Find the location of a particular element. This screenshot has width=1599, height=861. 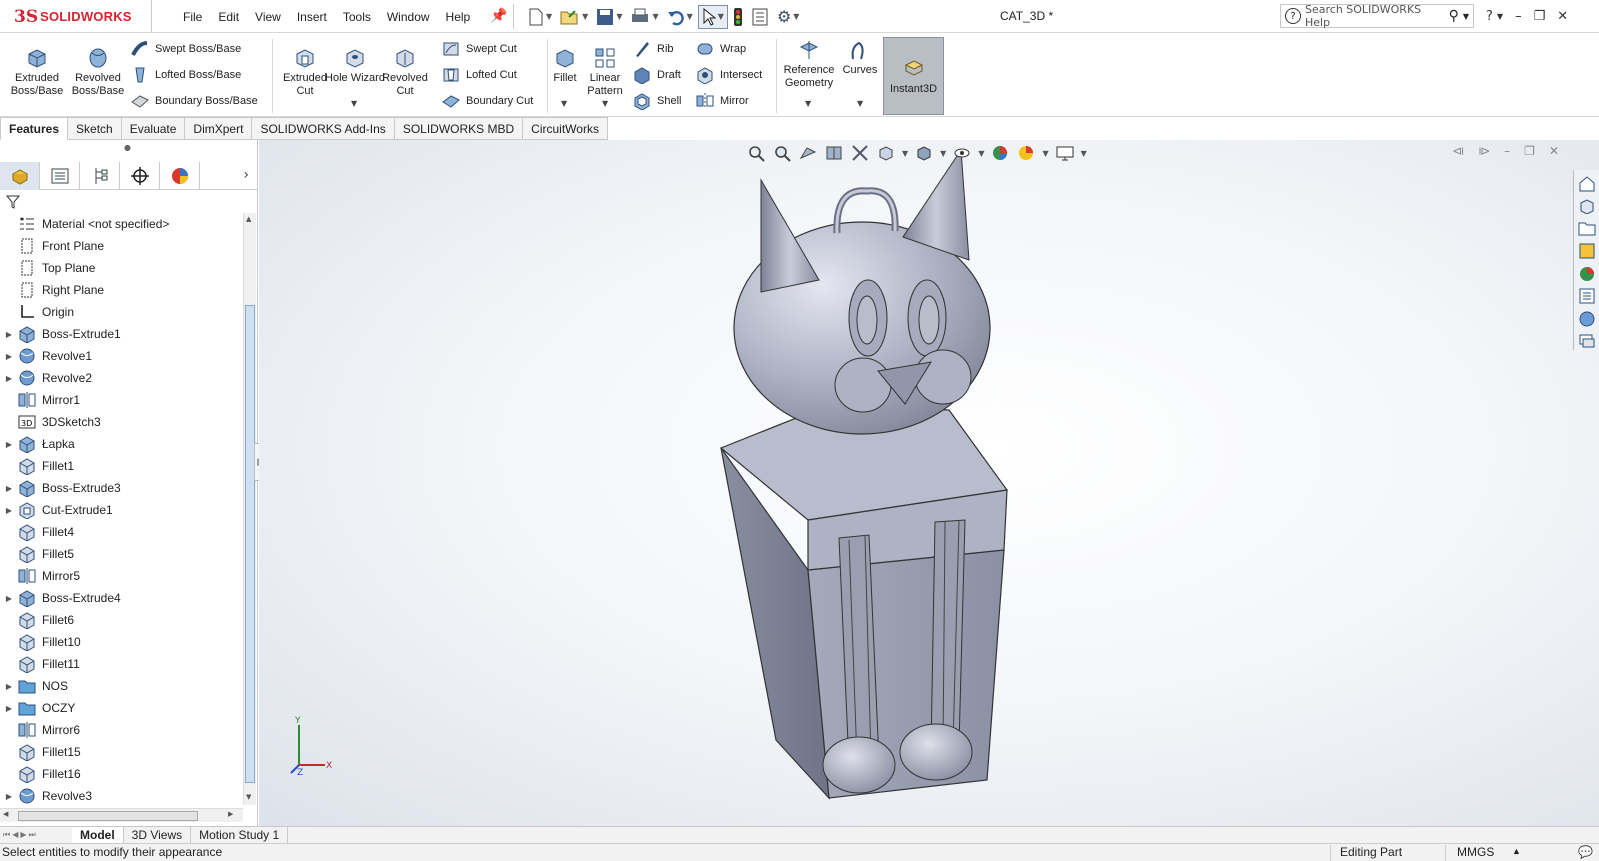

section-view-icon is located at coordinates (834, 153).